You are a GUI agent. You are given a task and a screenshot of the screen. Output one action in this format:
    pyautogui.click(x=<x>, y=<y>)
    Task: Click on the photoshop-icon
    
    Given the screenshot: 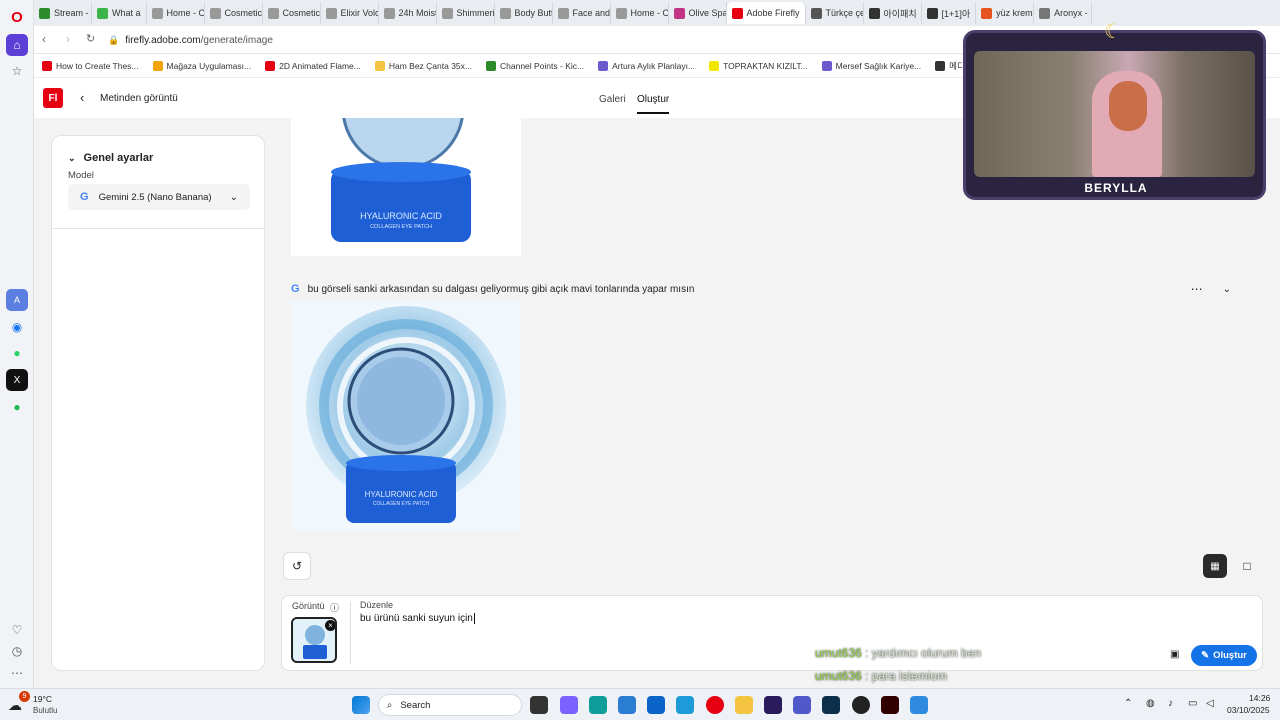 What is the action you would take?
    pyautogui.click(x=831, y=705)
    